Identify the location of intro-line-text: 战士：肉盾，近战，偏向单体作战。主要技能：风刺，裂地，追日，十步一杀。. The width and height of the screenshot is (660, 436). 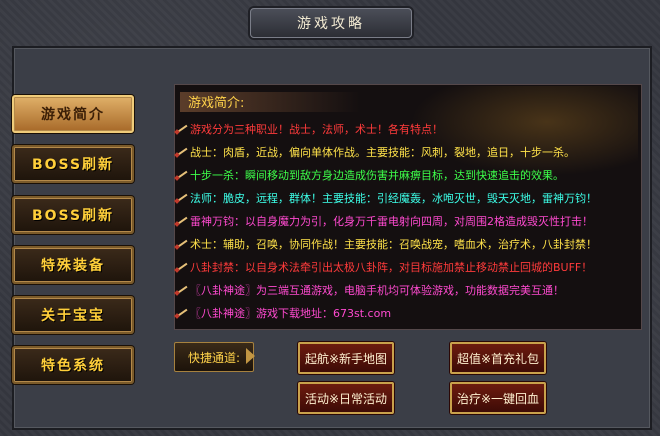
(382, 152).